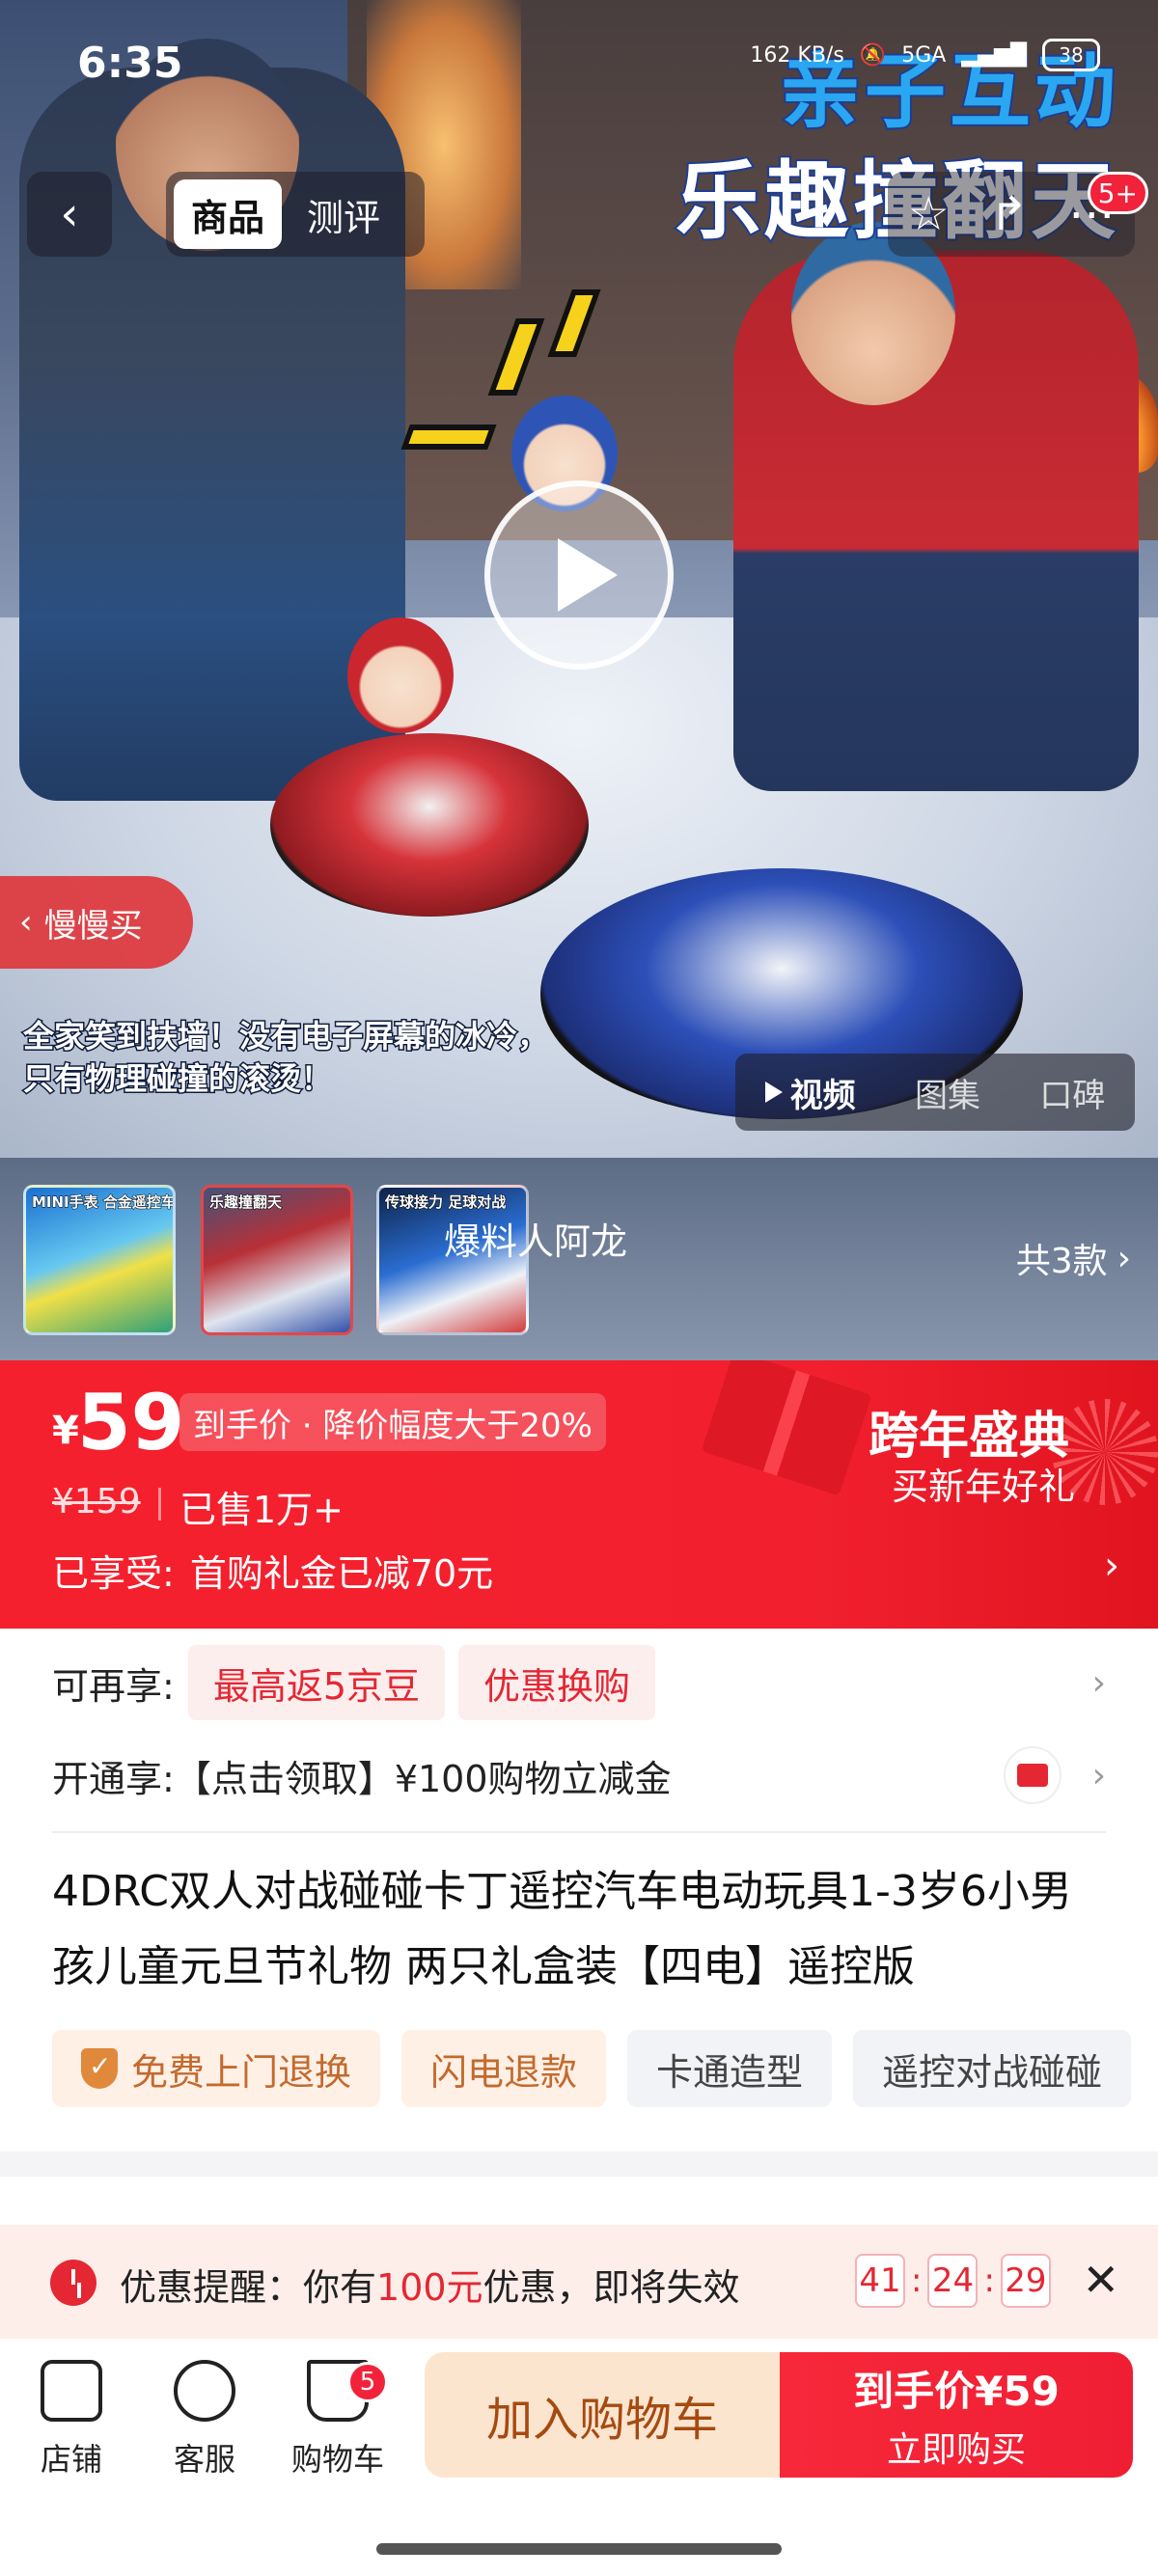  I want to click on signal-icon: ▂▄▆█, so click(994, 55).